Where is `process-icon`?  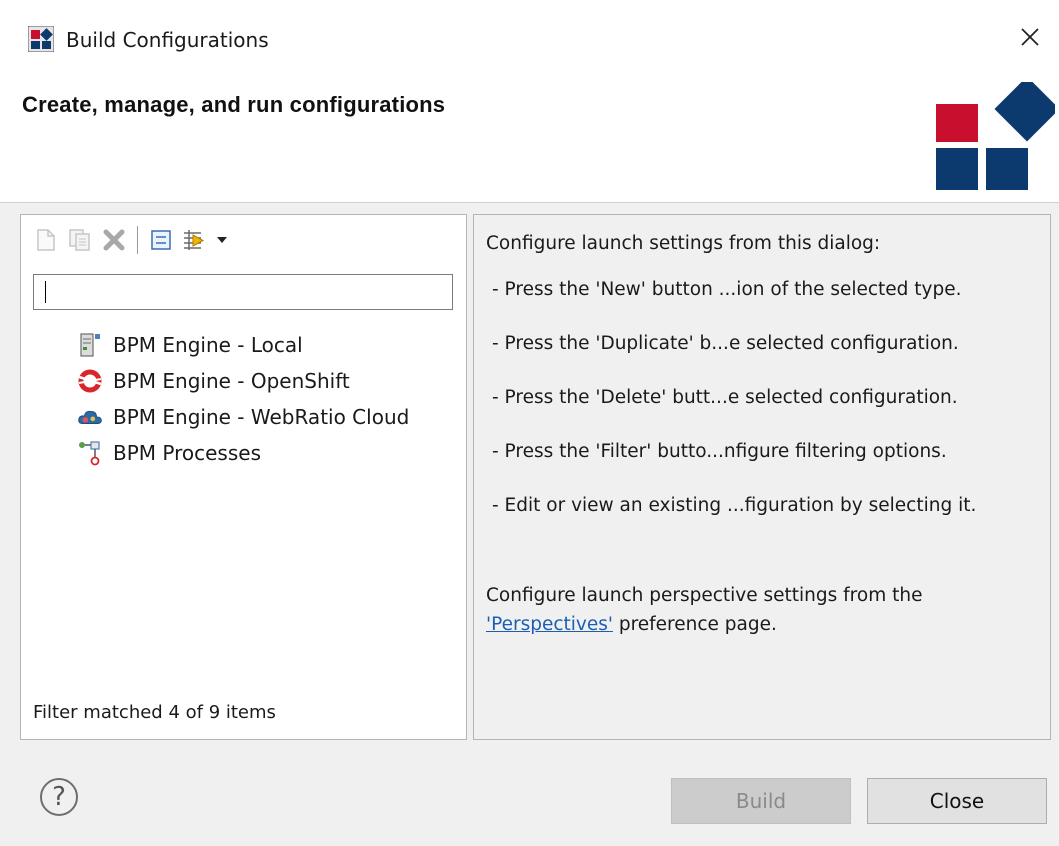 process-icon is located at coordinates (90, 453).